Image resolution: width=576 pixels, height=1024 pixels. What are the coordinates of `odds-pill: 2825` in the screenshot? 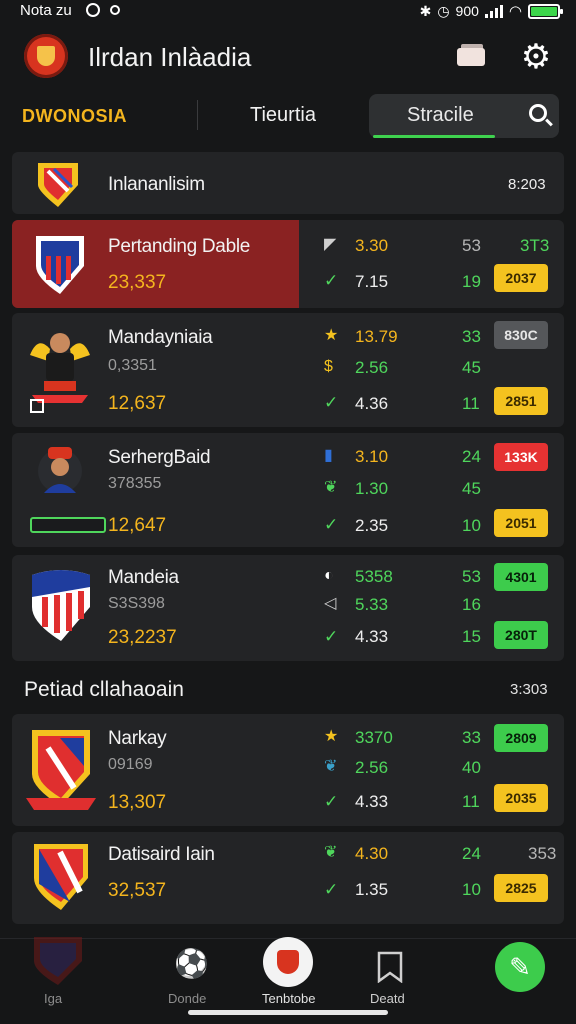 It's located at (521, 888).